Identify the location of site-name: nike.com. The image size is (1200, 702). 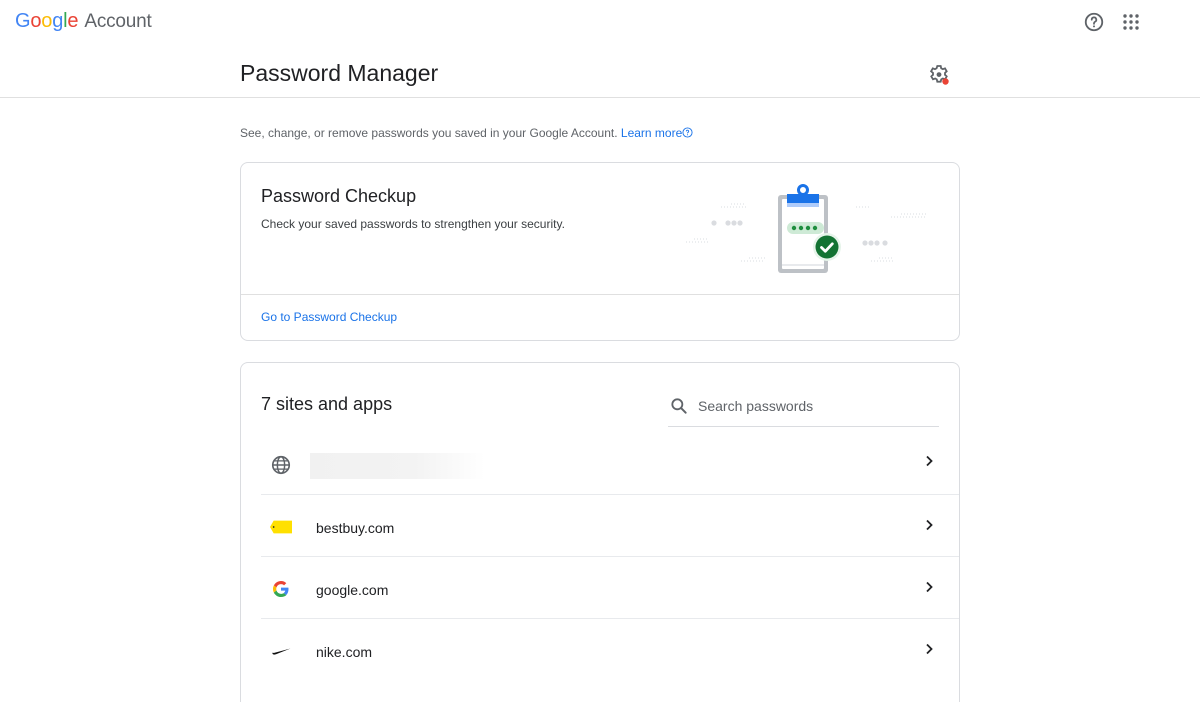
(344, 652).